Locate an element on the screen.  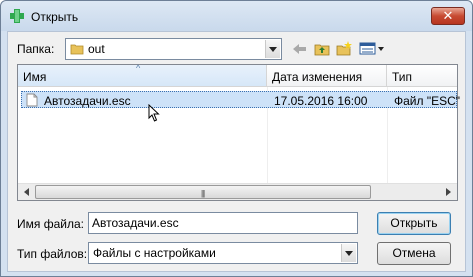
file-type-cell: Файл "ESC" is located at coordinates (427, 101).